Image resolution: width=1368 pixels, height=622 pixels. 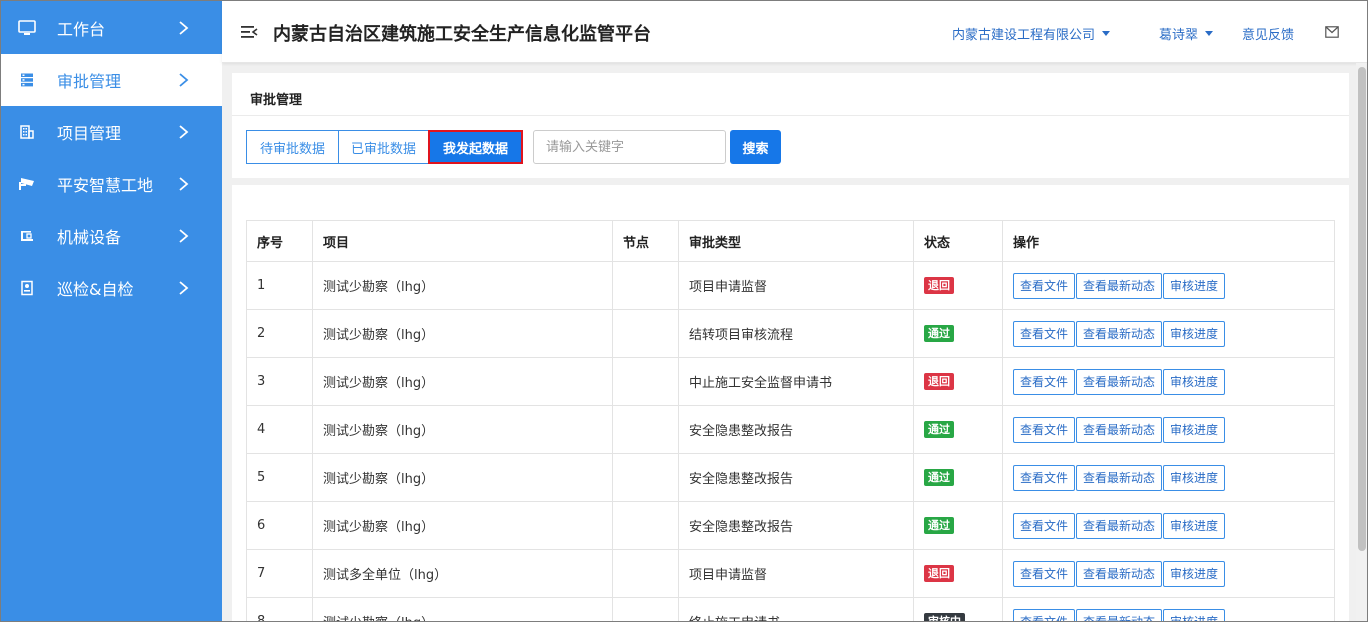 What do you see at coordinates (944, 617) in the screenshot?
I see `status-badge: 审核中` at bounding box center [944, 617].